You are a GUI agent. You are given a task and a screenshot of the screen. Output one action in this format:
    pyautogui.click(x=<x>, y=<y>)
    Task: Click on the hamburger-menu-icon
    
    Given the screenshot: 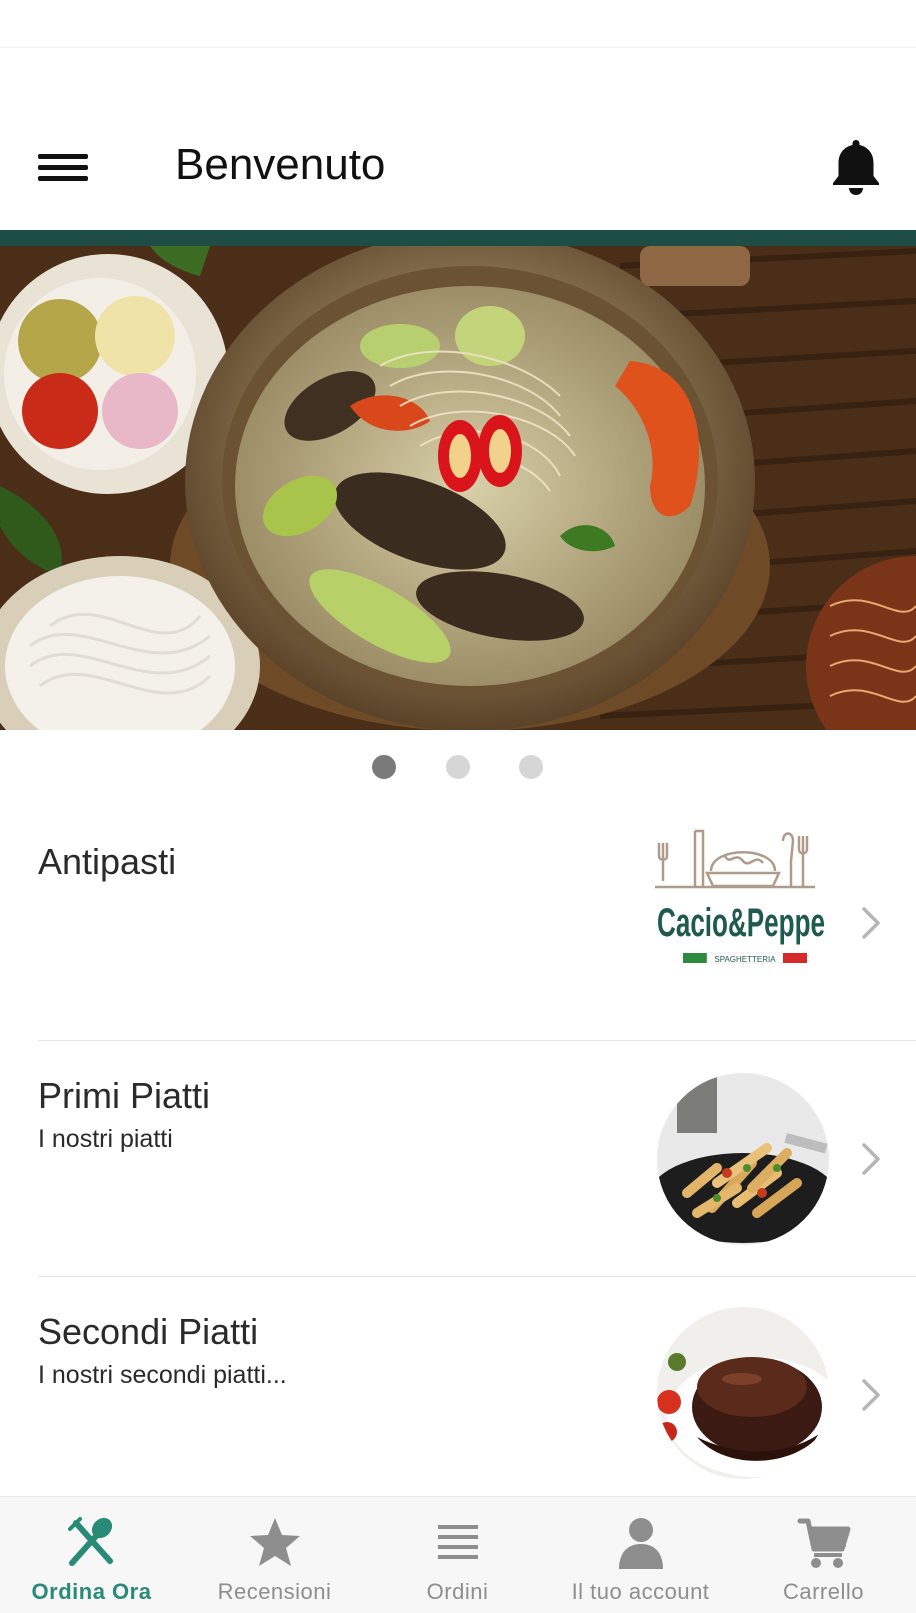 What is the action you would take?
    pyautogui.click(x=64, y=168)
    